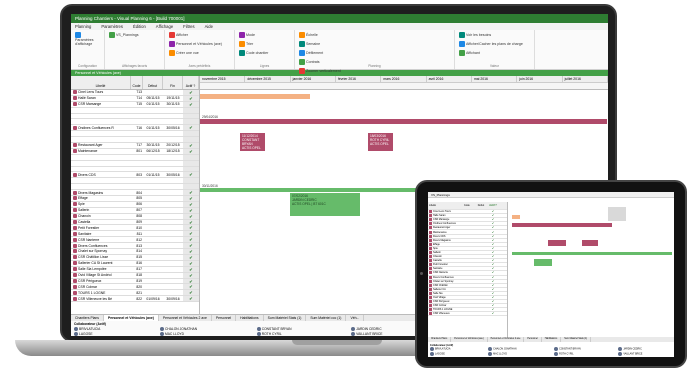  What do you see at coordinates (481, 205) in the screenshot?
I see `tablet-header-debut: Début` at bounding box center [481, 205].